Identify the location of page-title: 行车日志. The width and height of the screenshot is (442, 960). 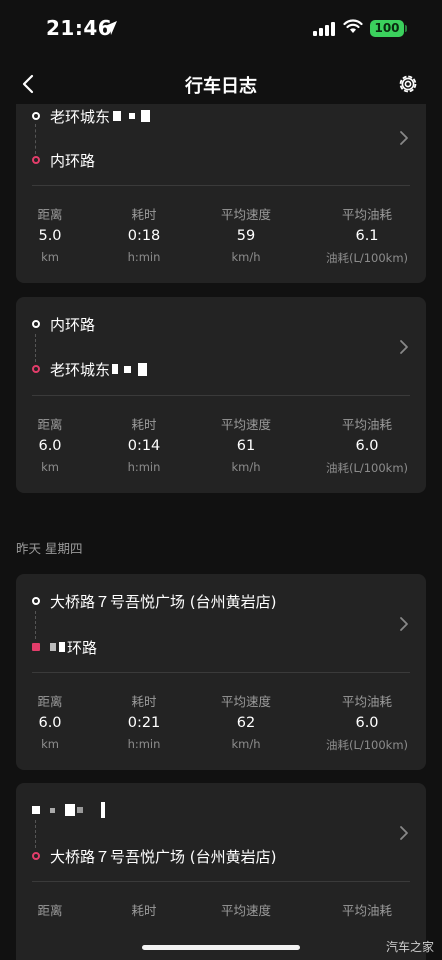
(221, 86).